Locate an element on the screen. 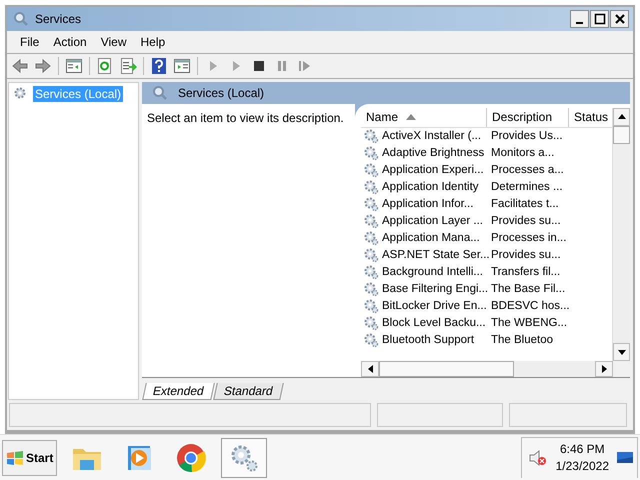 The width and height of the screenshot is (640, 480). service-description: The Bluetoo is located at coordinates (522, 340).